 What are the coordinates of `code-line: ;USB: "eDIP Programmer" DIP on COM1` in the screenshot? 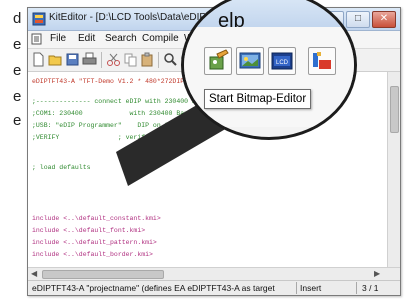 It's located at (106, 125).